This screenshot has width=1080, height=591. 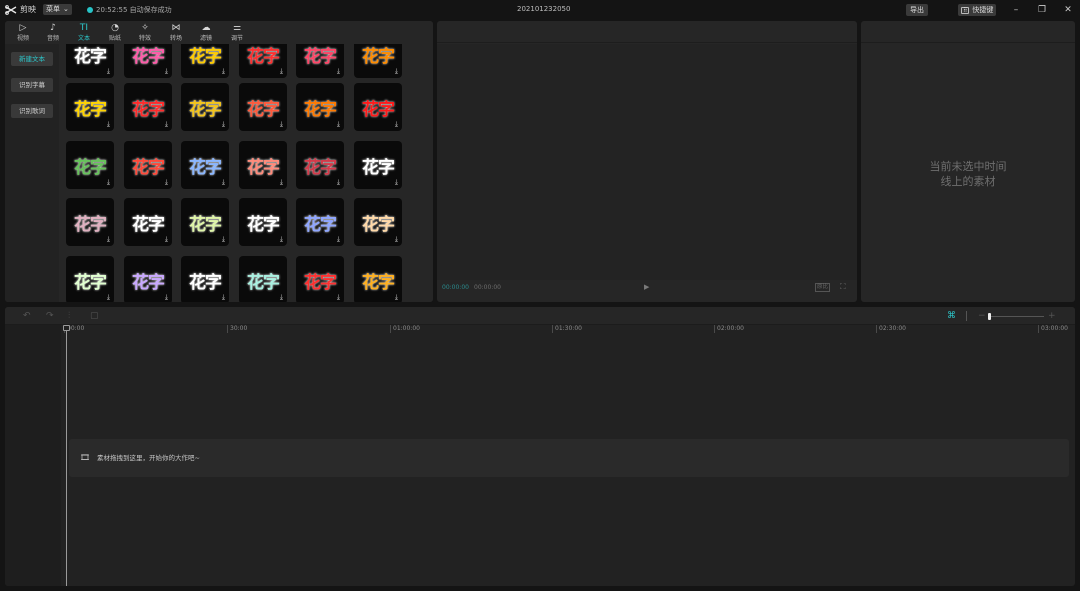 What do you see at coordinates (66, 328) in the screenshot?
I see `playhead-handle` at bounding box center [66, 328].